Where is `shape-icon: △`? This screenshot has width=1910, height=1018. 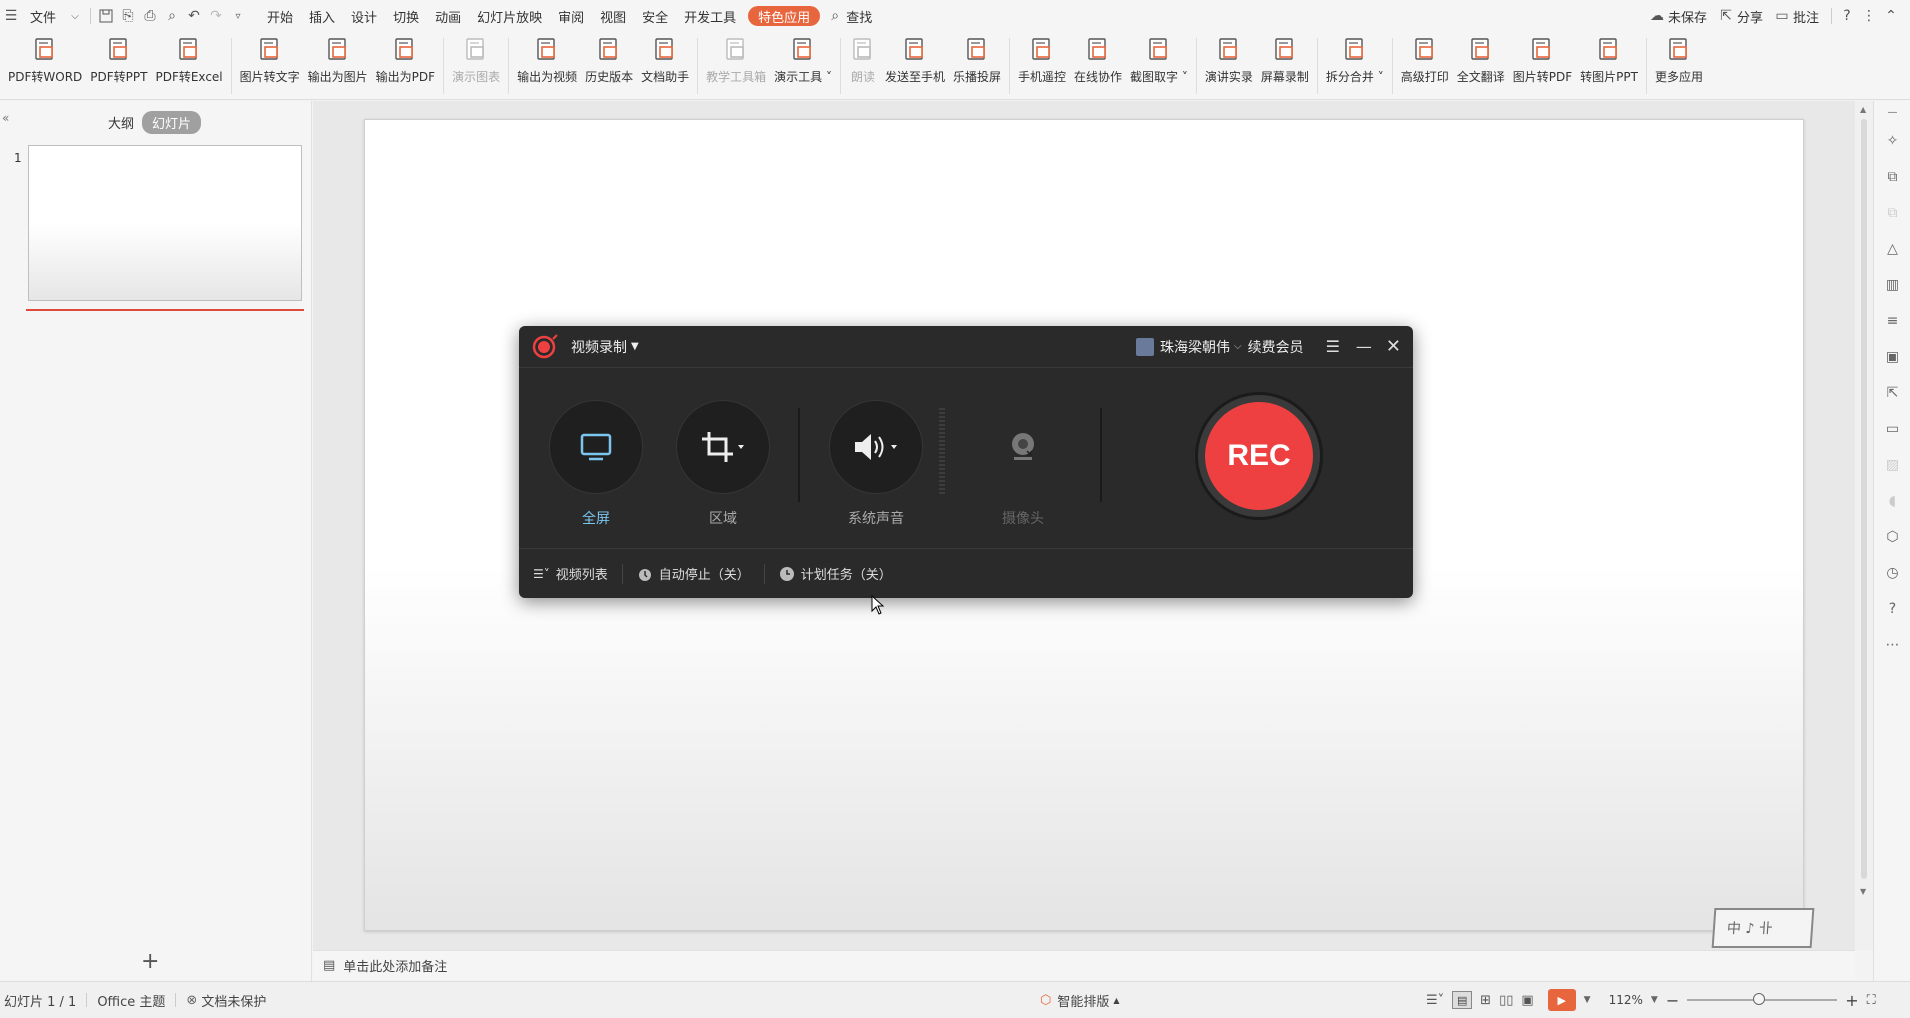 shape-icon: △ is located at coordinates (1892, 249).